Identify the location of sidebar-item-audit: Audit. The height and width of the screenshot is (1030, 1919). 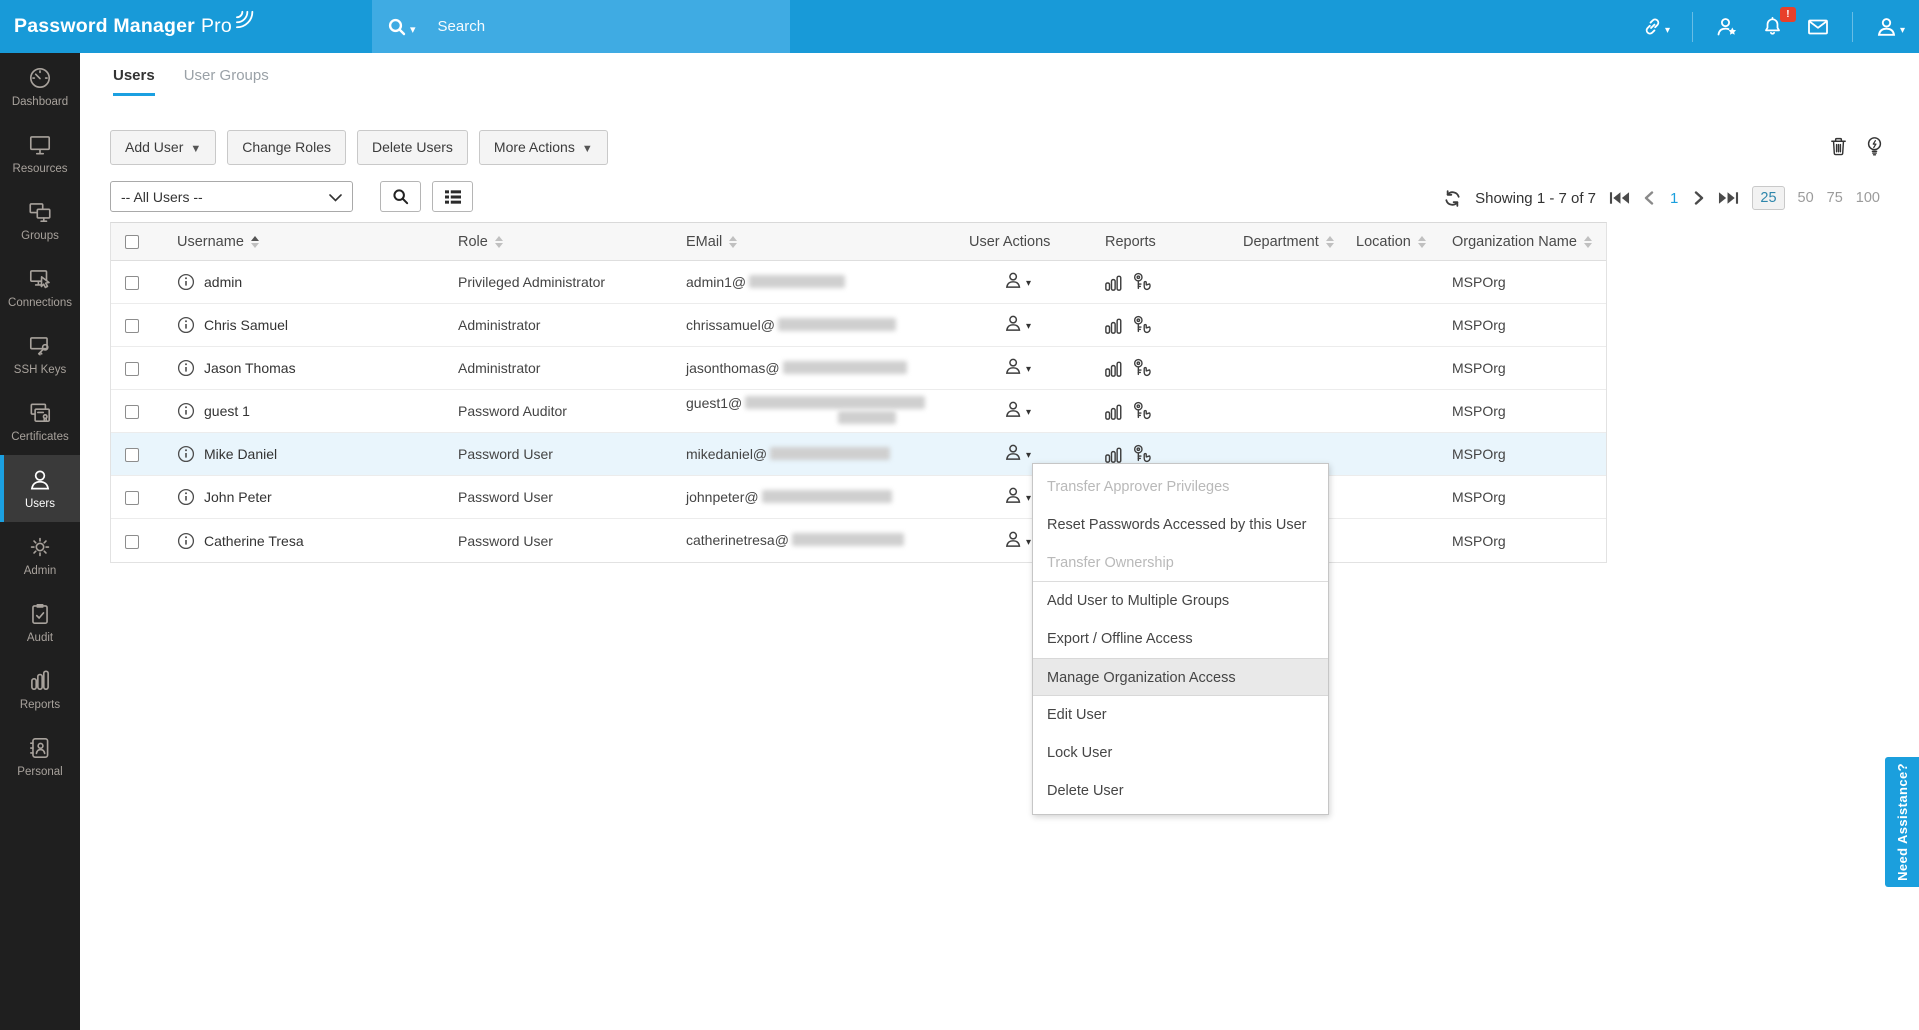
(40, 622).